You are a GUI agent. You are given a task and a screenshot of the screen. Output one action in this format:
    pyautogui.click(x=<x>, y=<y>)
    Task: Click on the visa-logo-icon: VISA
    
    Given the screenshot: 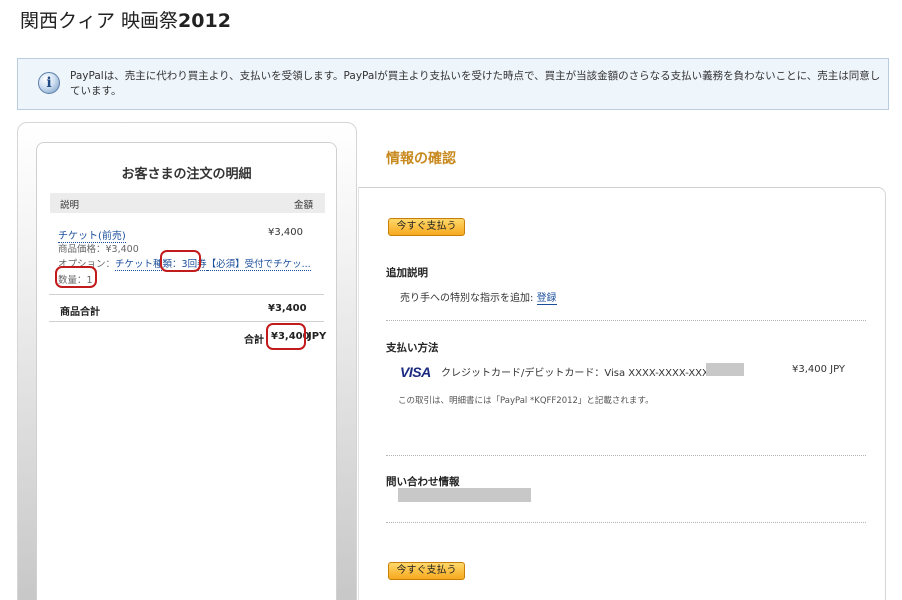 What is the action you would take?
    pyautogui.click(x=415, y=372)
    